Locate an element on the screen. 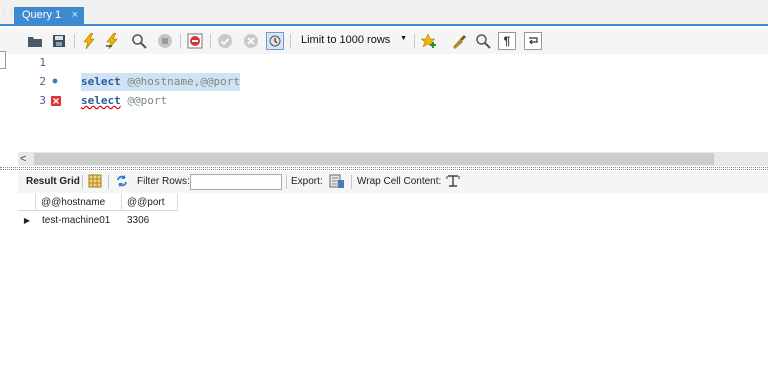  beautify-icon is located at coordinates (459, 41).